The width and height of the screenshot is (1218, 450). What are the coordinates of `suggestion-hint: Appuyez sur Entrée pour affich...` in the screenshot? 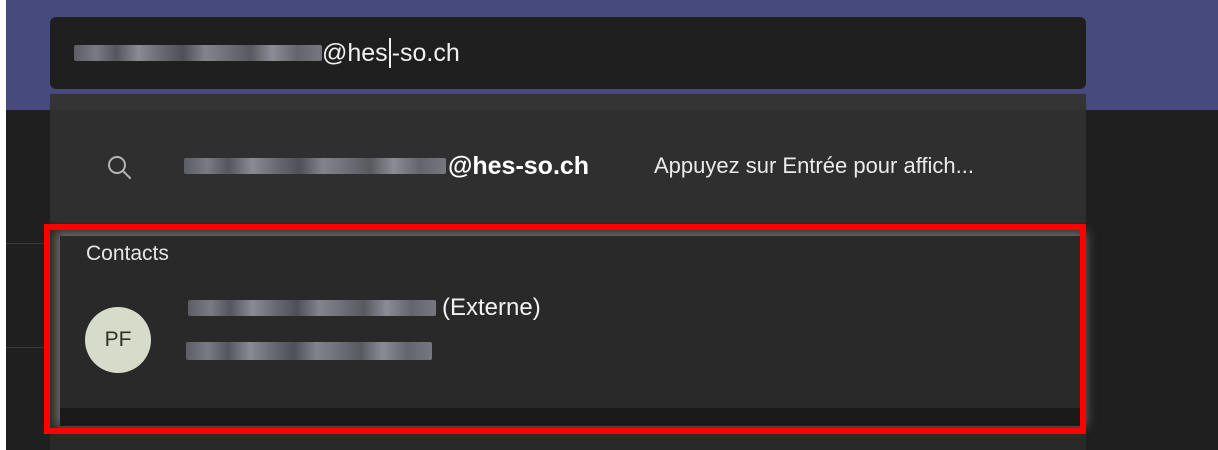 It's located at (814, 165).